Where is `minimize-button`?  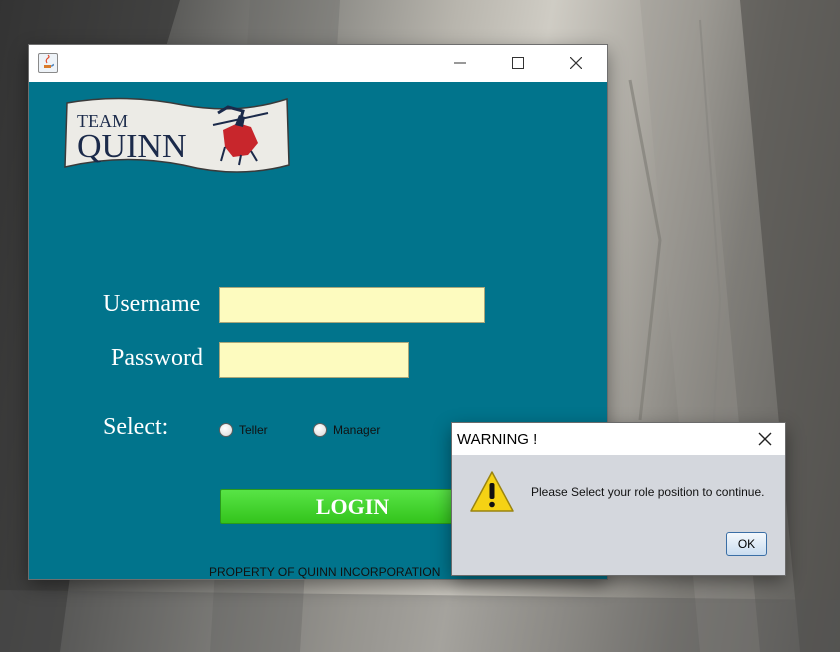
minimize-button is located at coordinates (460, 63).